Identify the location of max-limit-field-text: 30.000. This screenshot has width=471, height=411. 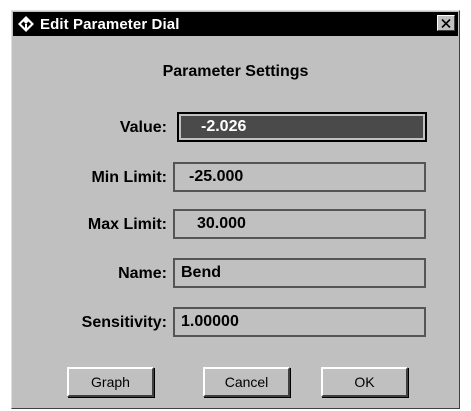
(221, 223).